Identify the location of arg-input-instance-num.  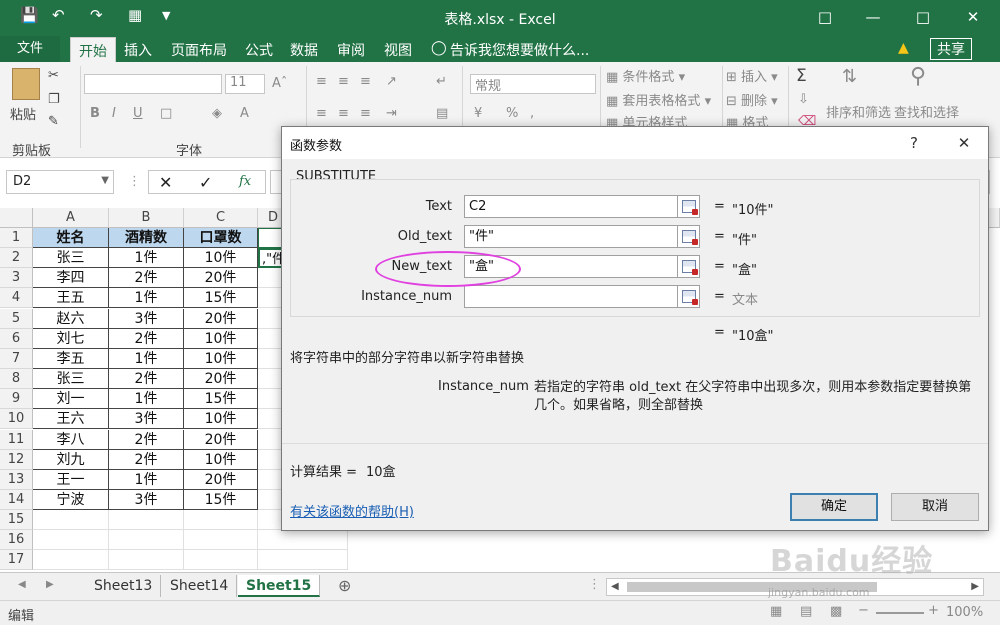
(571, 296).